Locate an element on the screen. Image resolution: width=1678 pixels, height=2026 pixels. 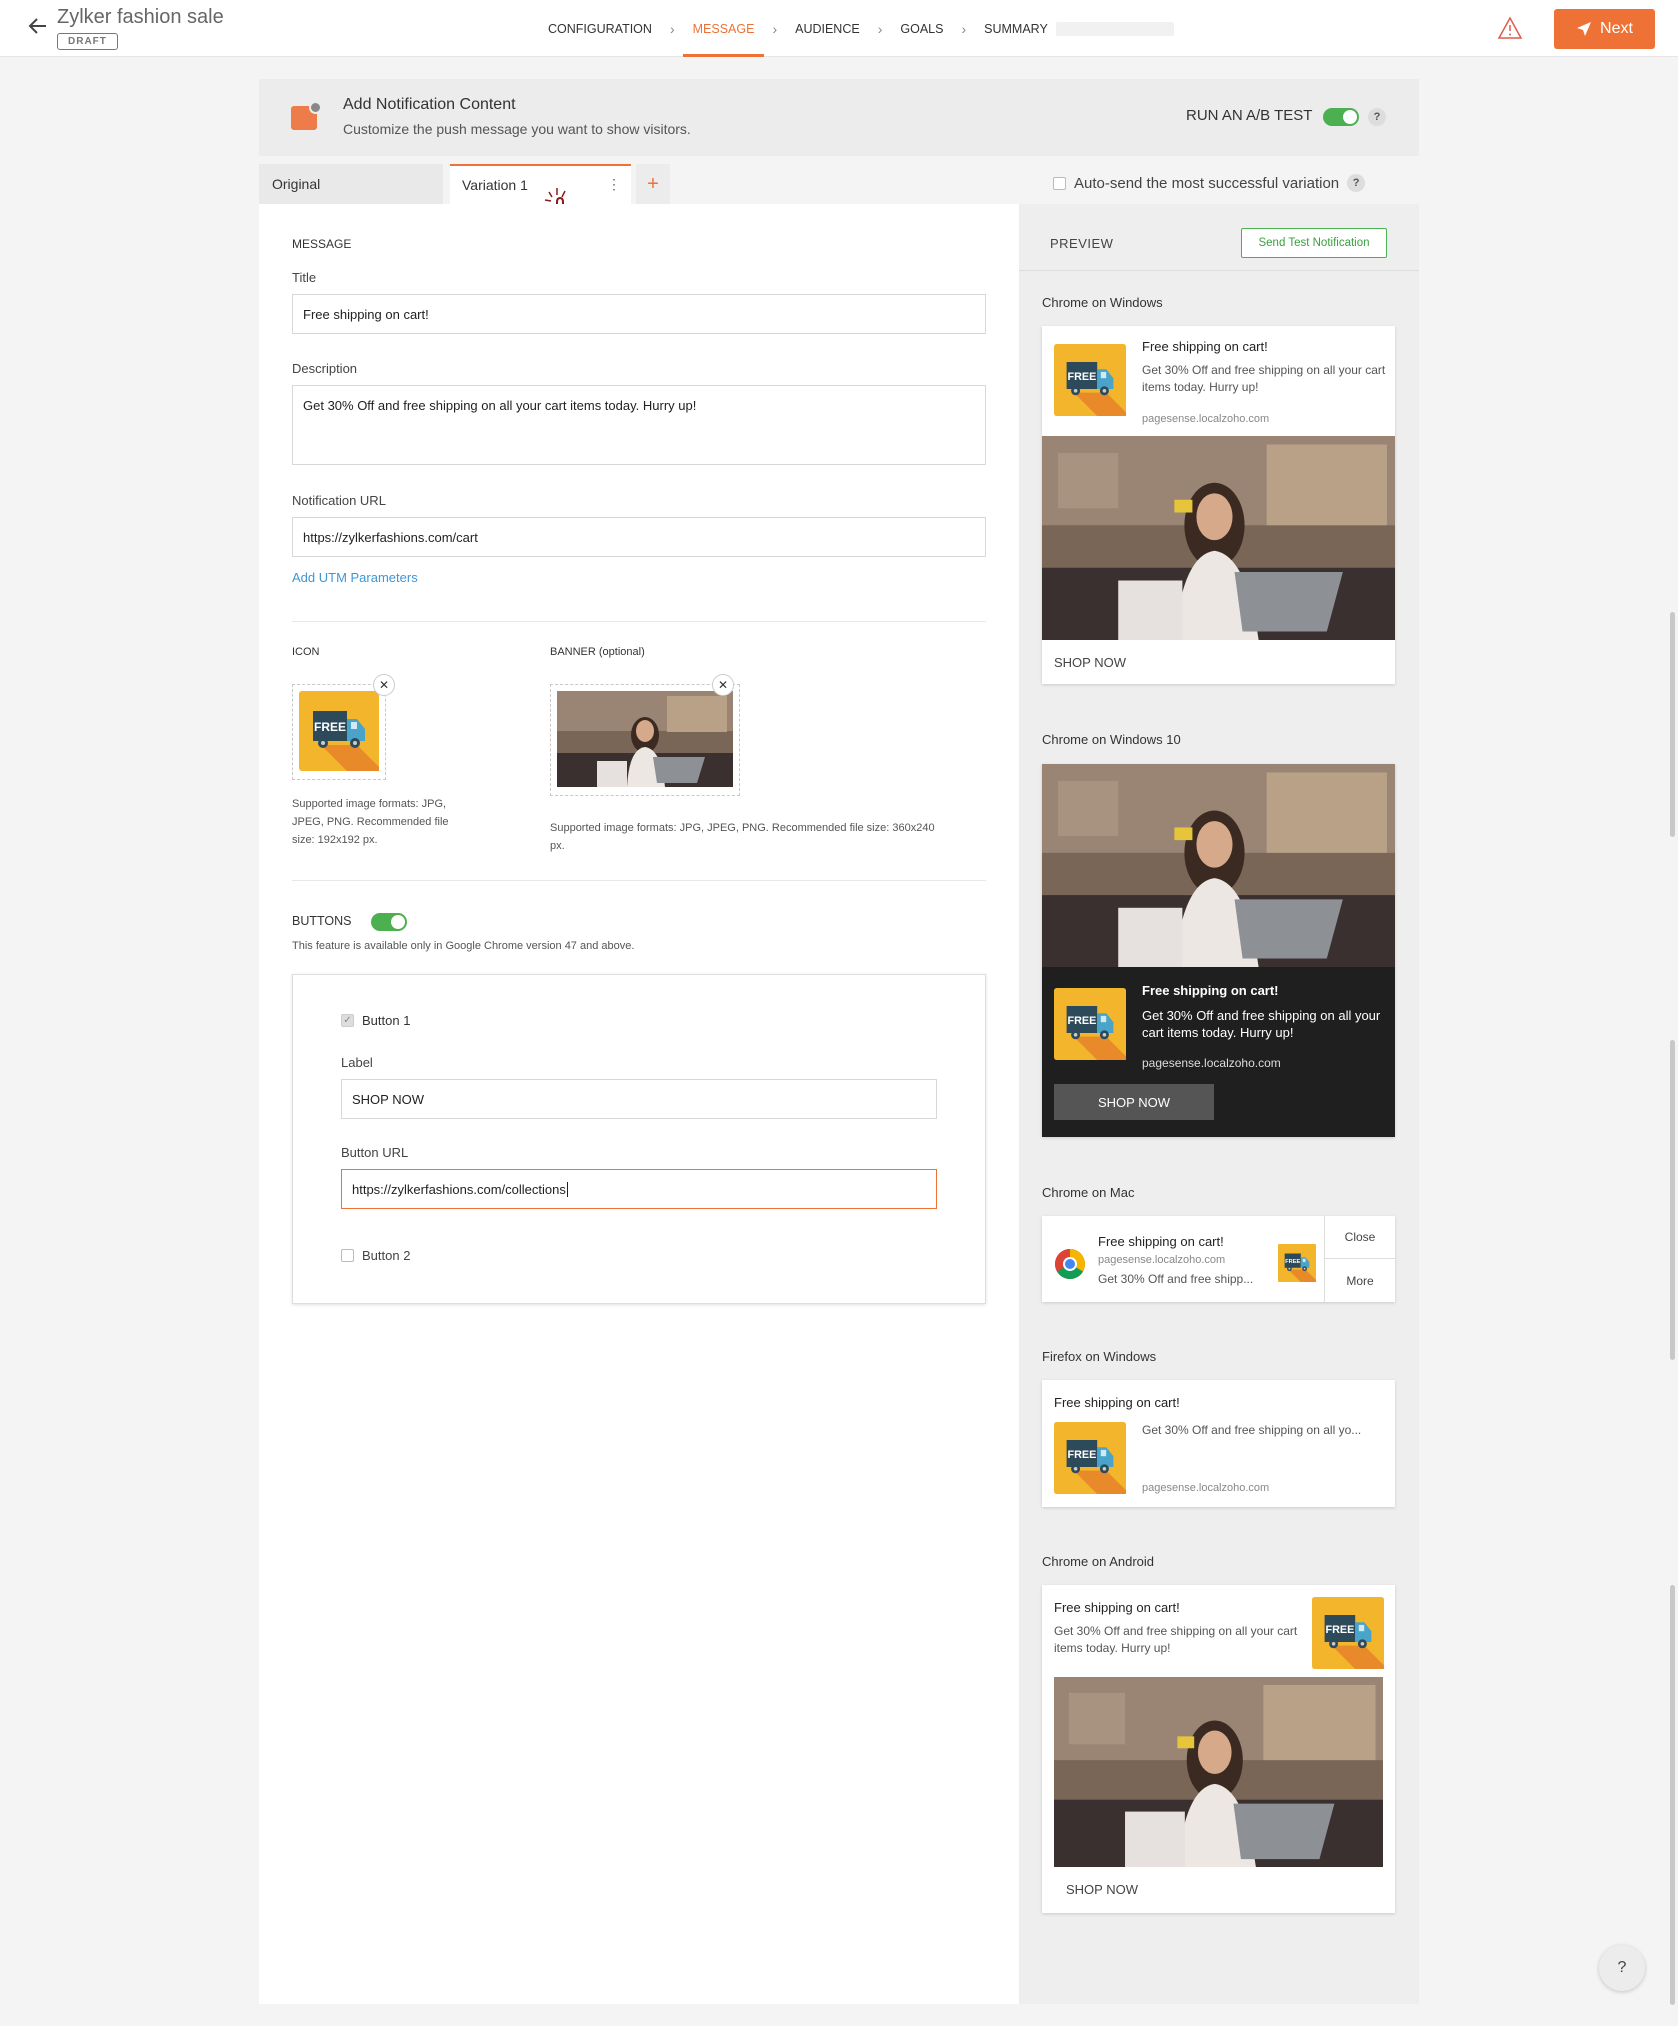
button-url-label: Button URL is located at coordinates (375, 1152).